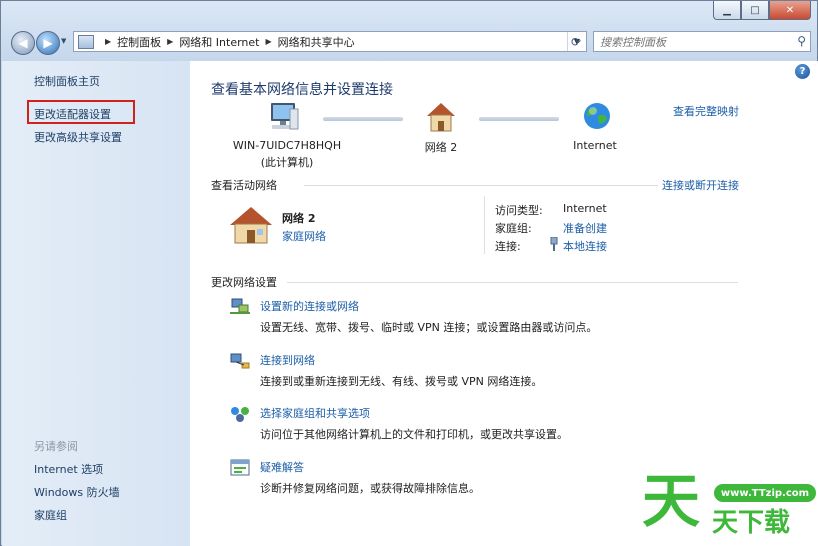 The image size is (818, 546). I want to click on active-networks-title: 查看活动网络, so click(244, 185).